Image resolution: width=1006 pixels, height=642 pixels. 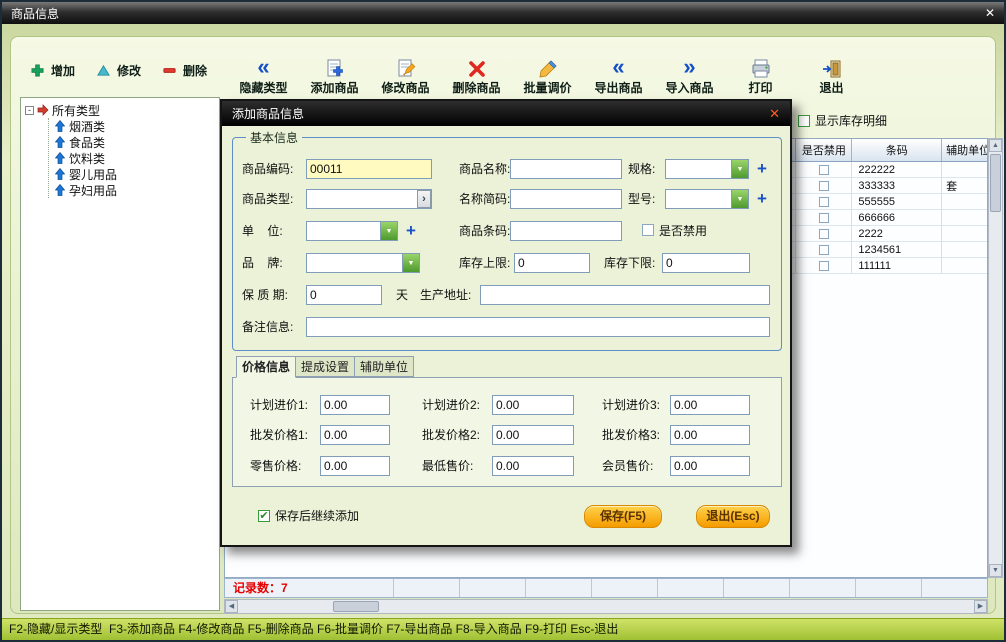 What do you see at coordinates (60, 174) in the screenshot?
I see `category-up-arrow-icon` at bounding box center [60, 174].